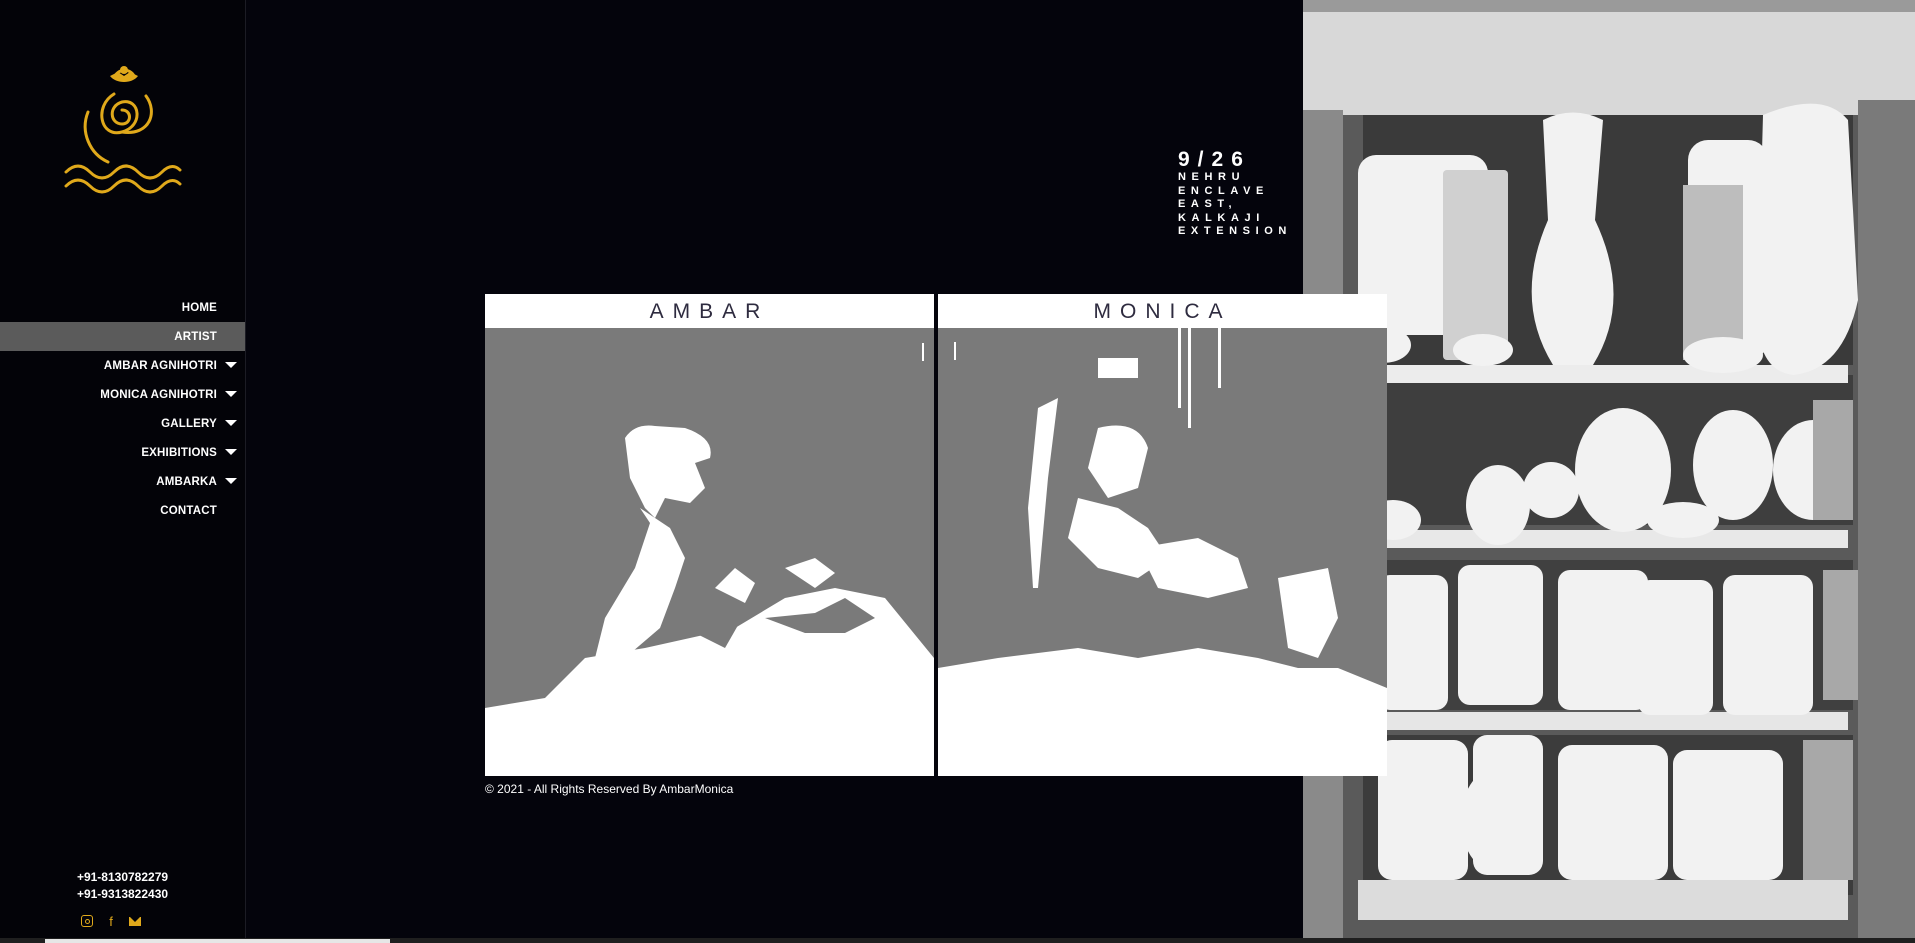  I want to click on facebook-icon: f, so click(111, 921).